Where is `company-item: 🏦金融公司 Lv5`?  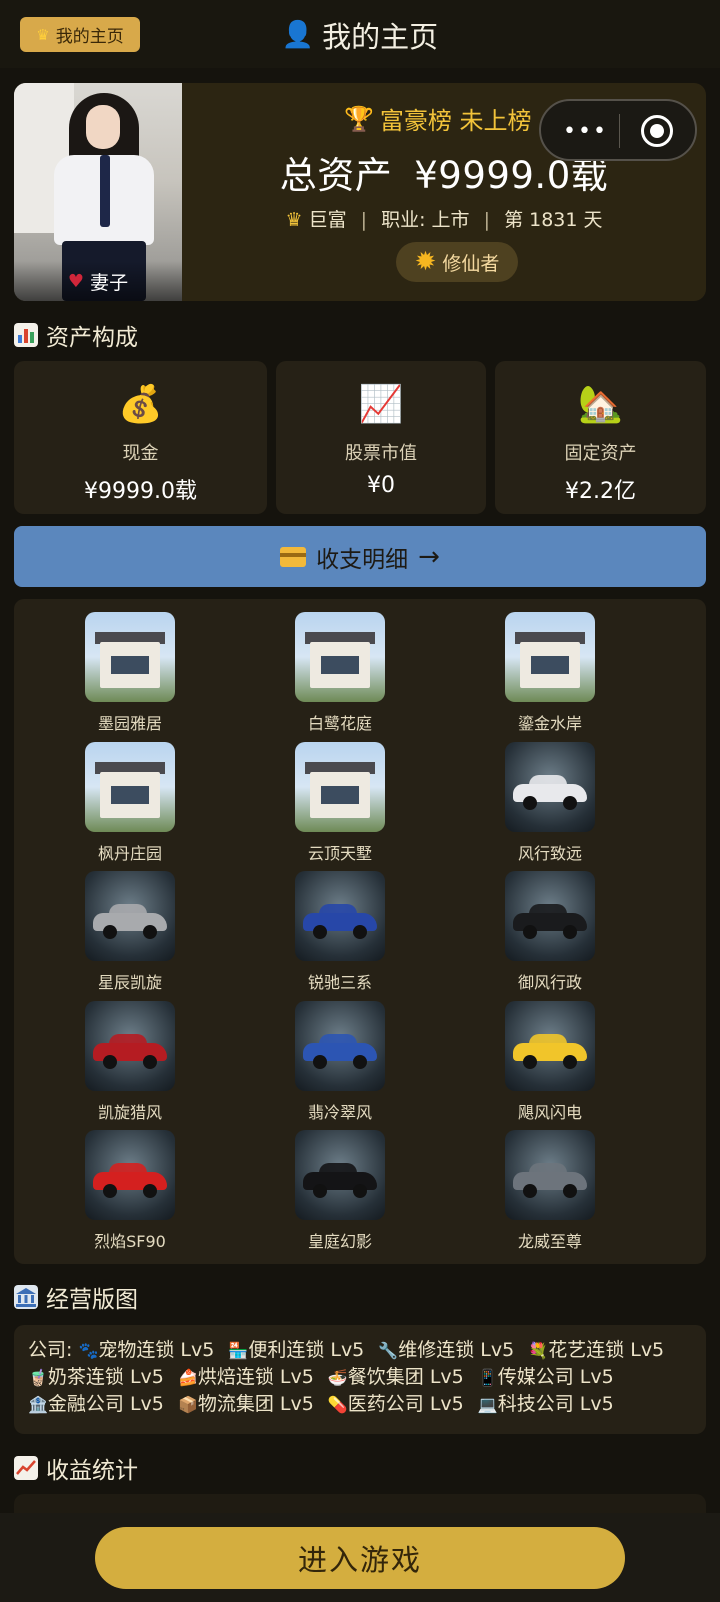
company-item: 🏦金融公司 Lv5 is located at coordinates (96, 1404).